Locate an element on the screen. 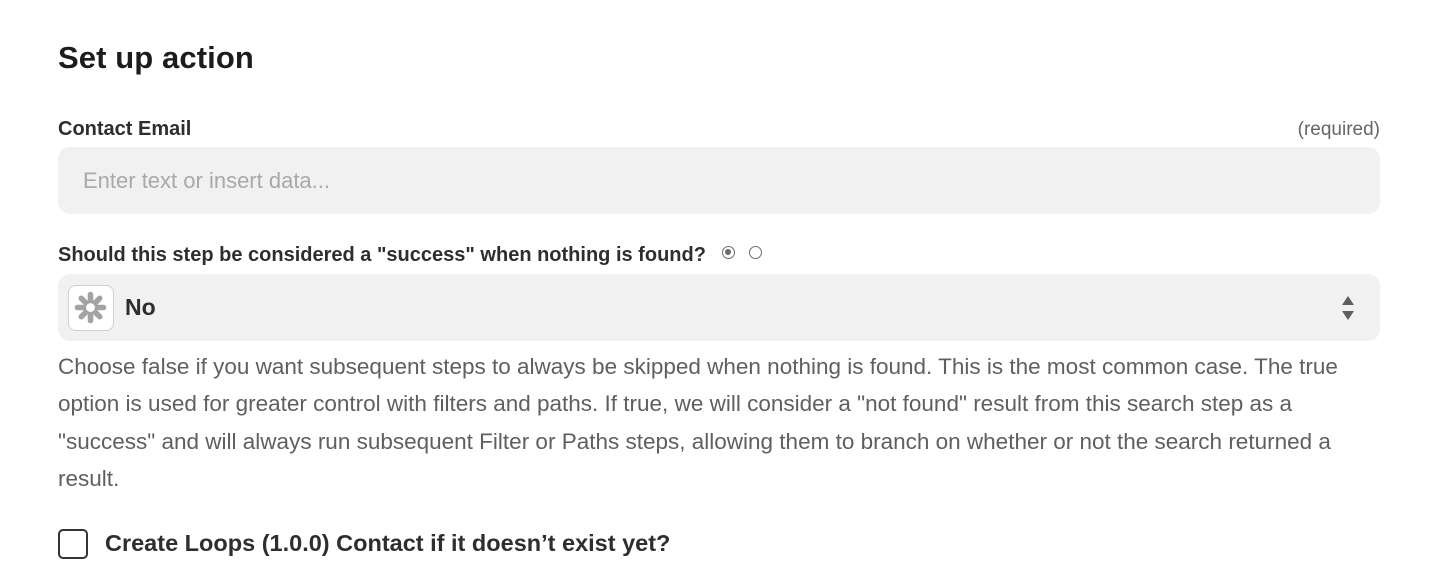  contact-email-input is located at coordinates (719, 180).